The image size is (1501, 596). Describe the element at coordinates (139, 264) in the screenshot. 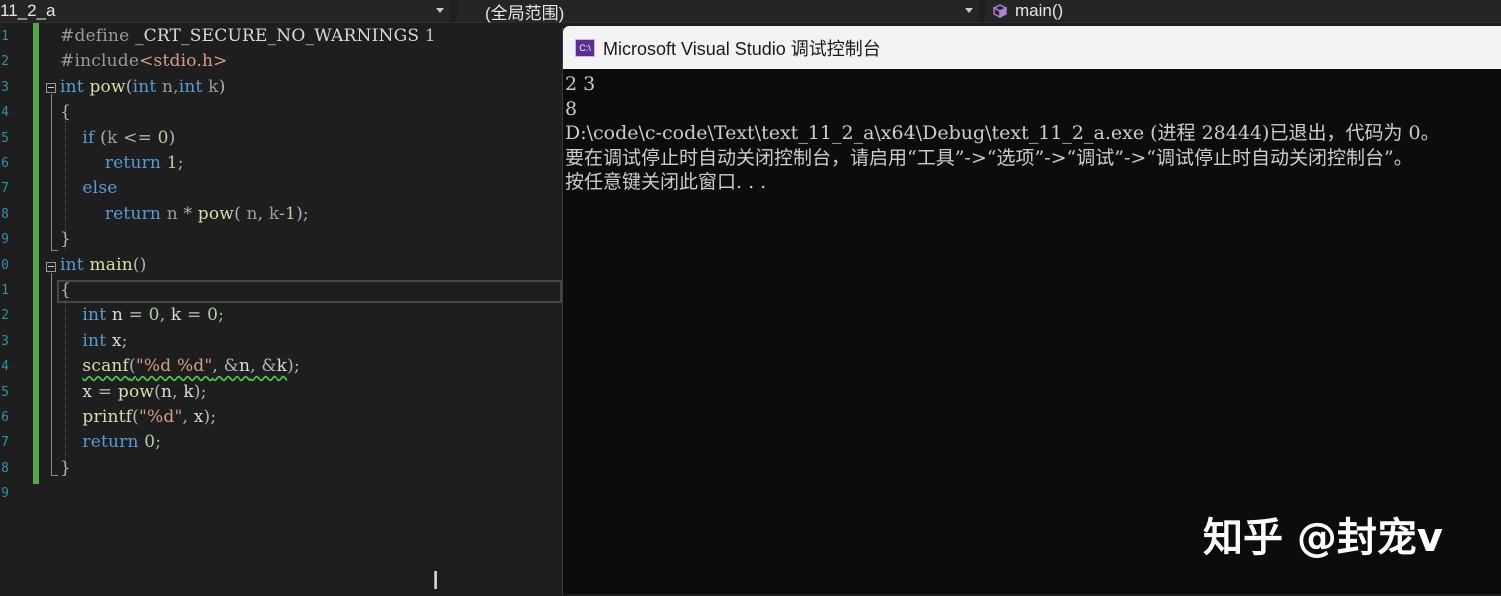

I see `code-token: ()` at that location.